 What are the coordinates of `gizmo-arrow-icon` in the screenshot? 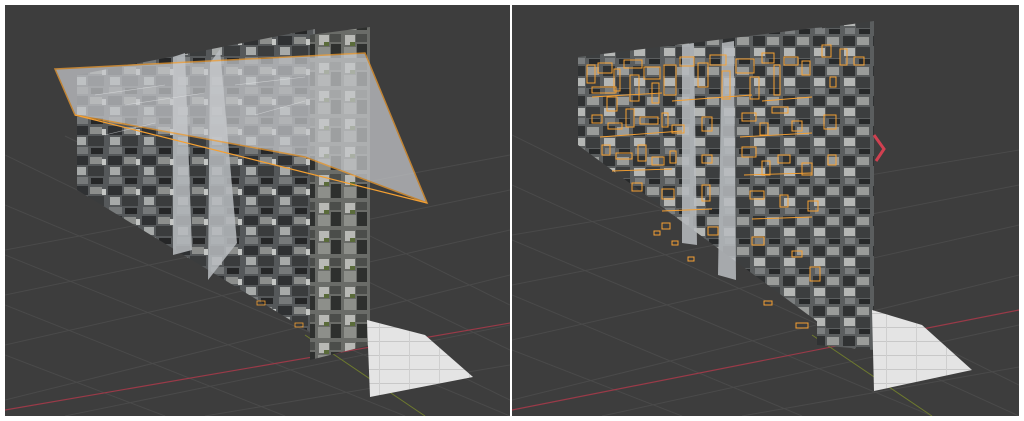 It's located at (879, 148).